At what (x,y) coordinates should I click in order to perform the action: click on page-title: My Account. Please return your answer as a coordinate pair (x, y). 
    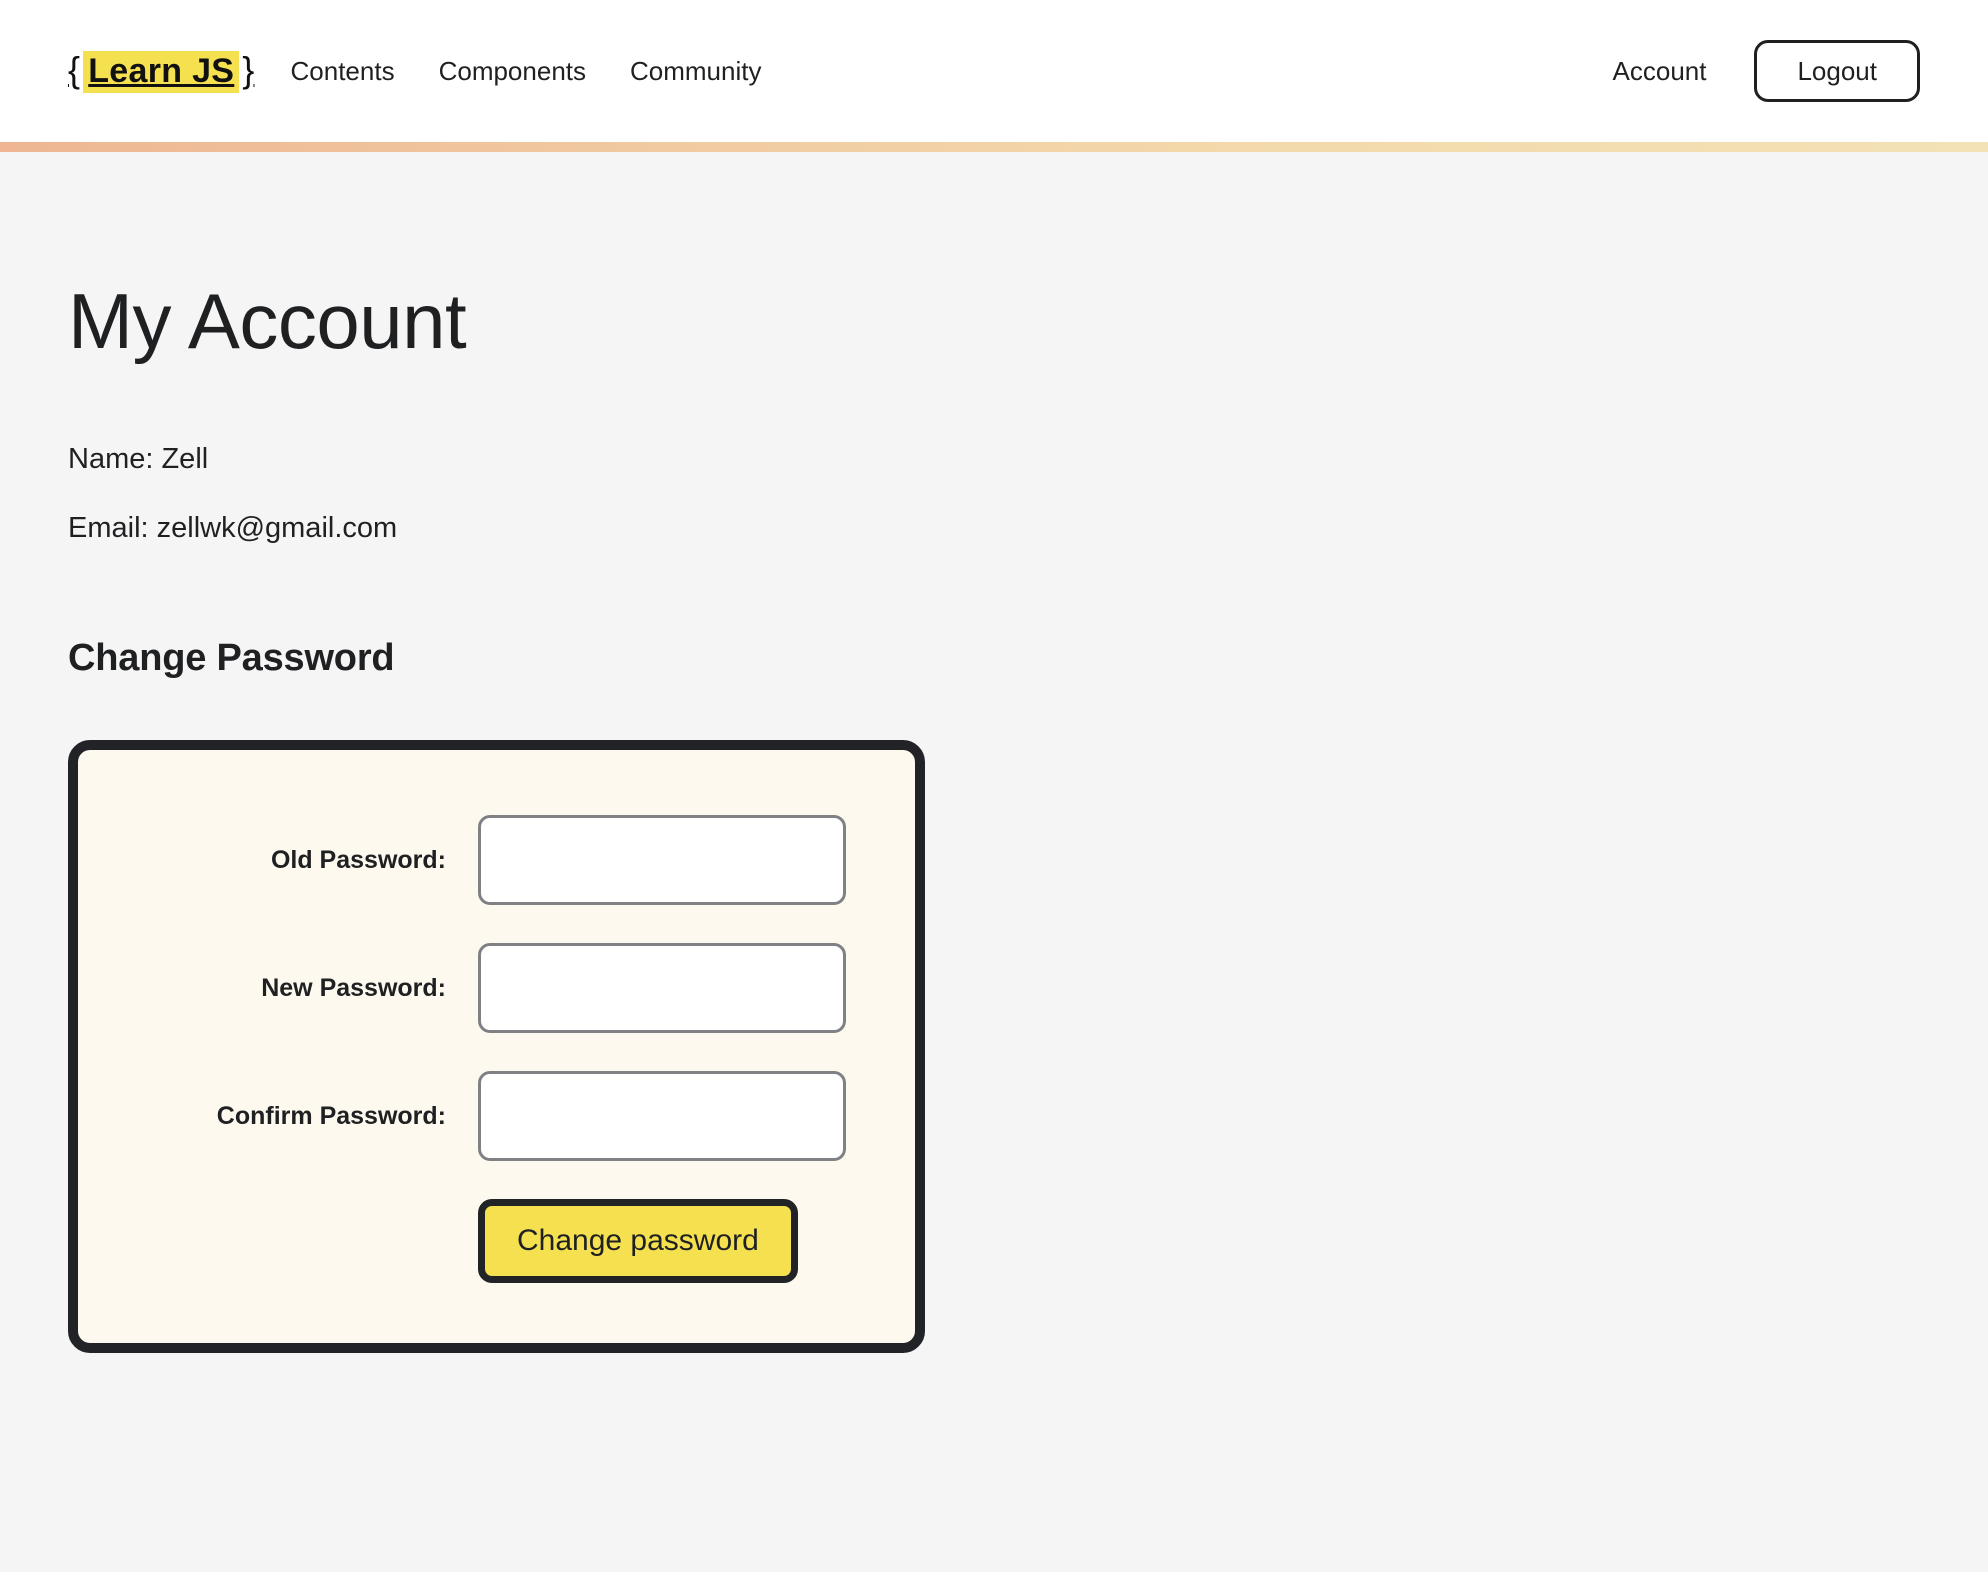
    Looking at the image, I should click on (267, 321).